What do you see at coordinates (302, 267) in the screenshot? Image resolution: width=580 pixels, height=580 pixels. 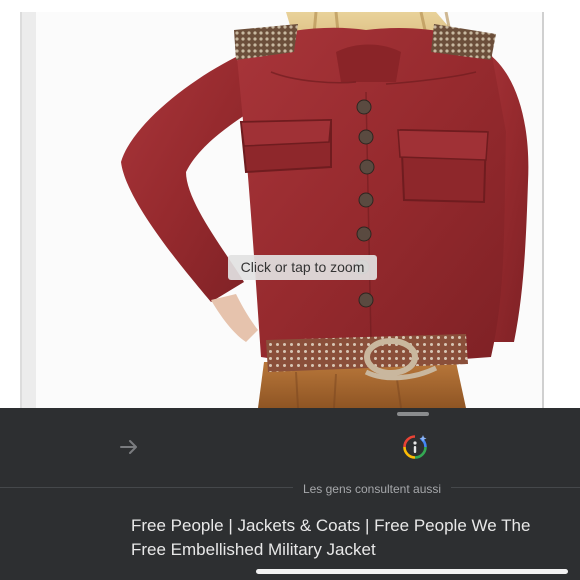 I see `zoom-hint: Click or tap to zoom` at bounding box center [302, 267].